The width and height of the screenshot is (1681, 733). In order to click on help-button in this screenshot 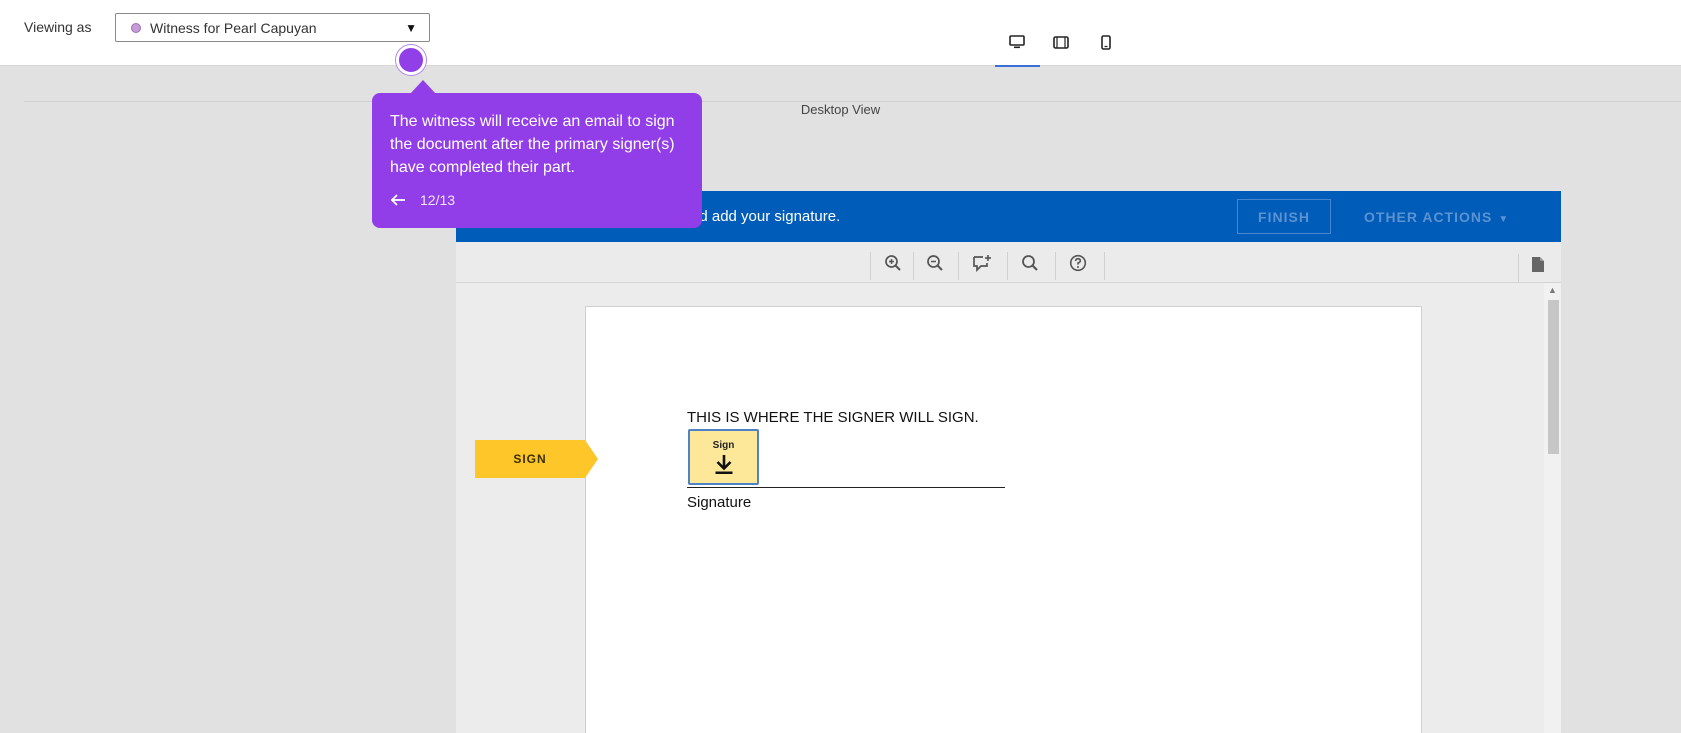, I will do `click(1078, 263)`.